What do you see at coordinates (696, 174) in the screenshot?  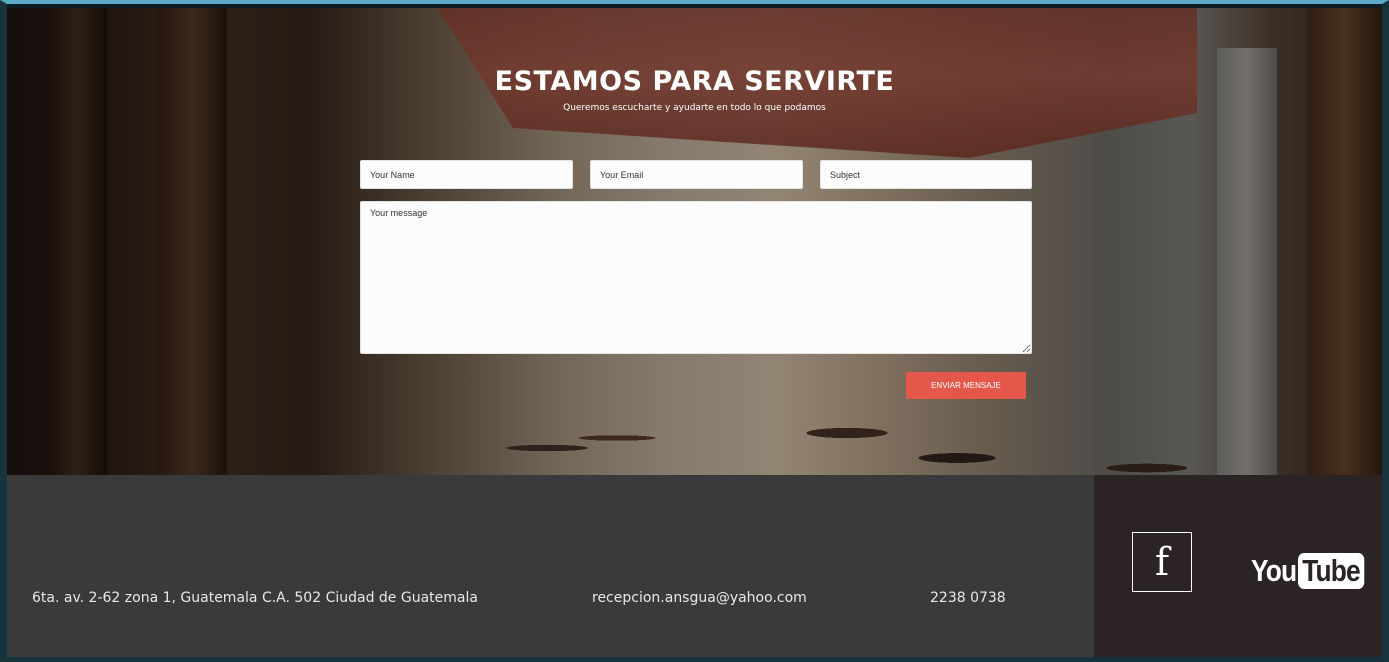 I see `email-field` at bounding box center [696, 174].